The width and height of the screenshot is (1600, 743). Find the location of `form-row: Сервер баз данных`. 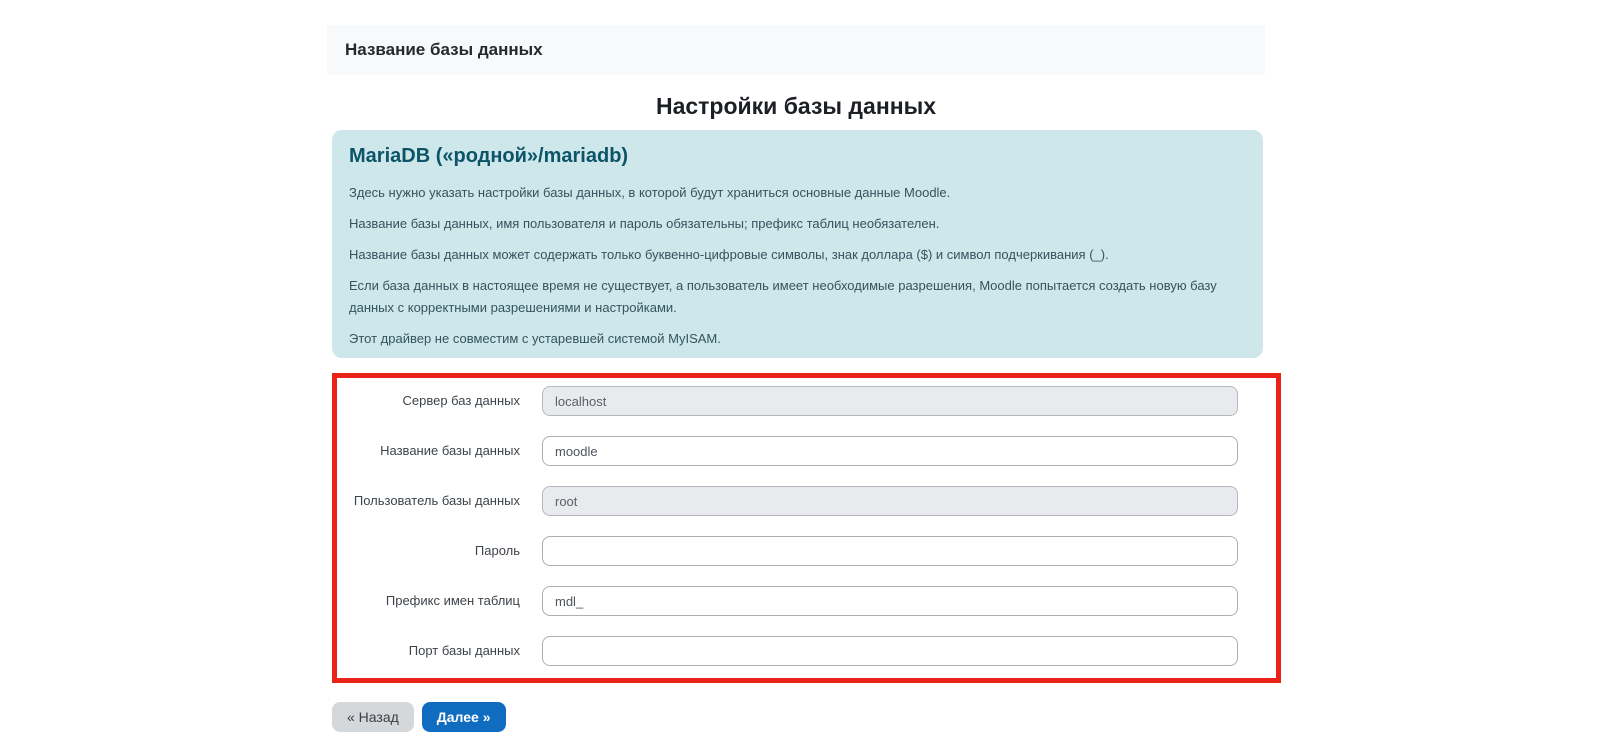

form-row: Сервер баз данных is located at coordinates (787, 407).